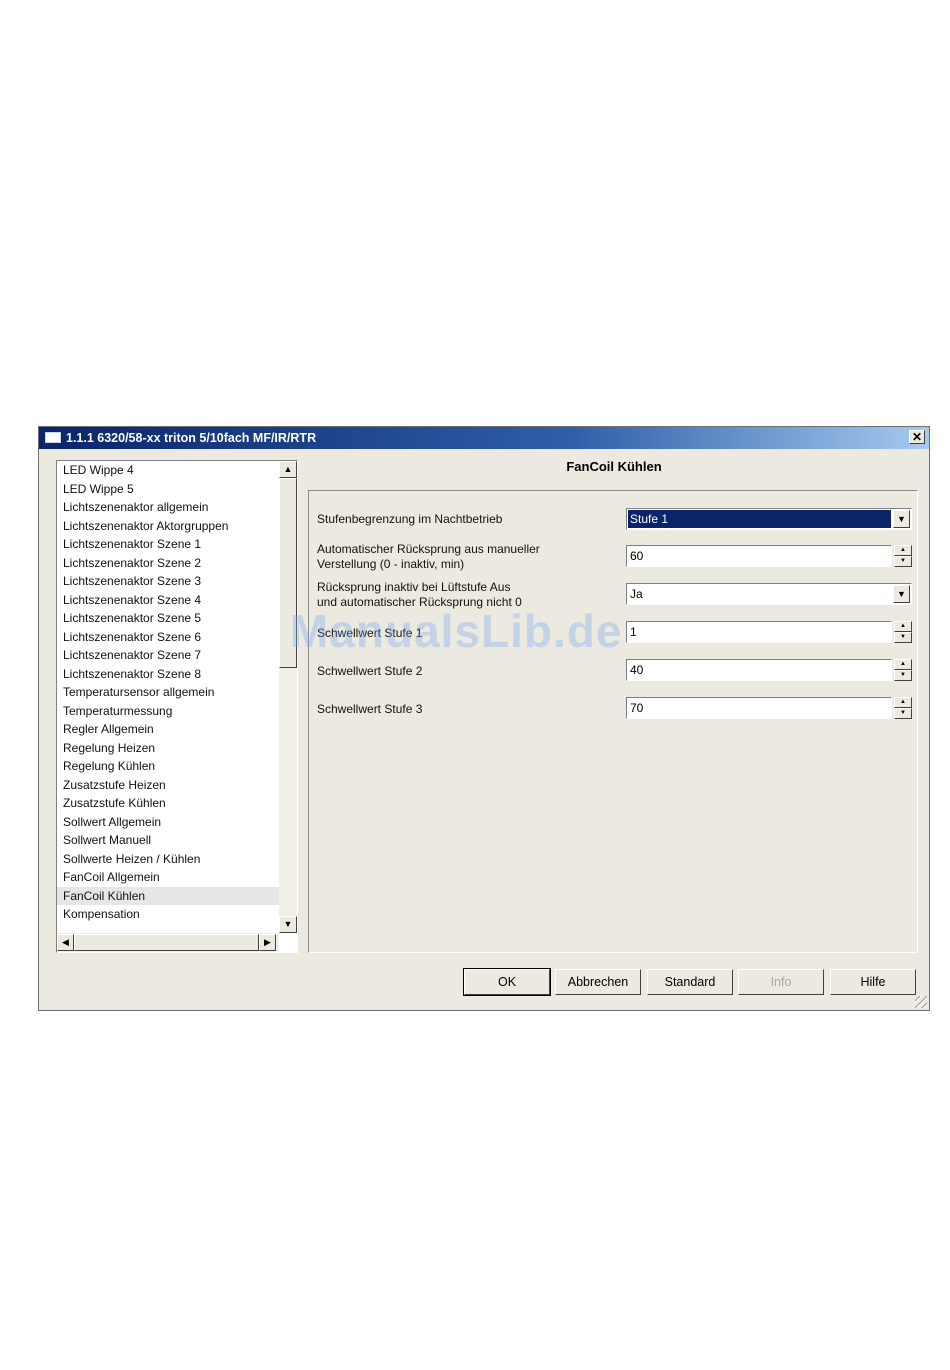  What do you see at coordinates (168, 674) in the screenshot?
I see `list-item: Lichtszenenaktor Szene 8` at bounding box center [168, 674].